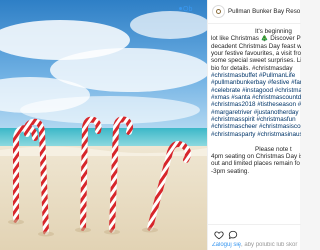 This screenshot has height=250, width=320. Describe the element at coordinates (256, 61) in the screenshot. I see `caption-line: some special sweet surprises. Lin` at that location.